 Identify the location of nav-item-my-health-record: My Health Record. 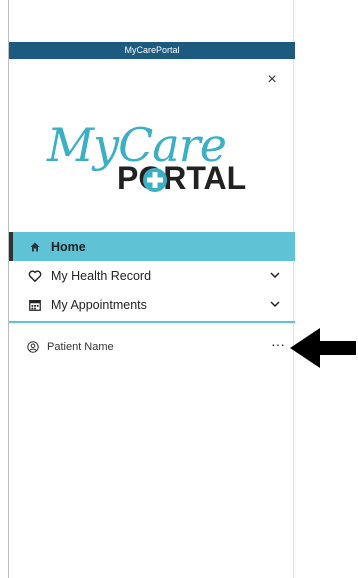
(152, 275).